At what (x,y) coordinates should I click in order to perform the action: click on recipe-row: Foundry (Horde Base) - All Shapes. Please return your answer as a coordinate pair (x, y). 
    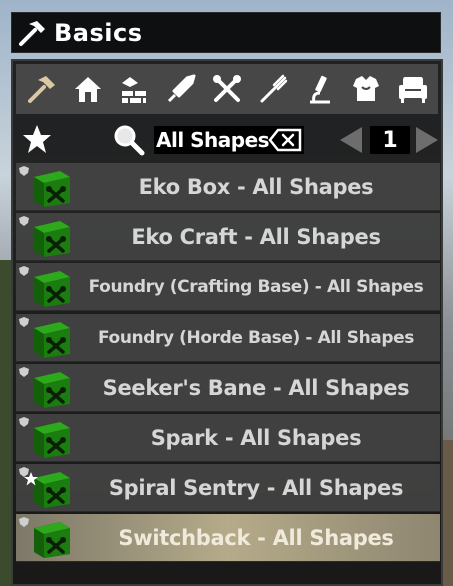
    Looking at the image, I should click on (228, 337).